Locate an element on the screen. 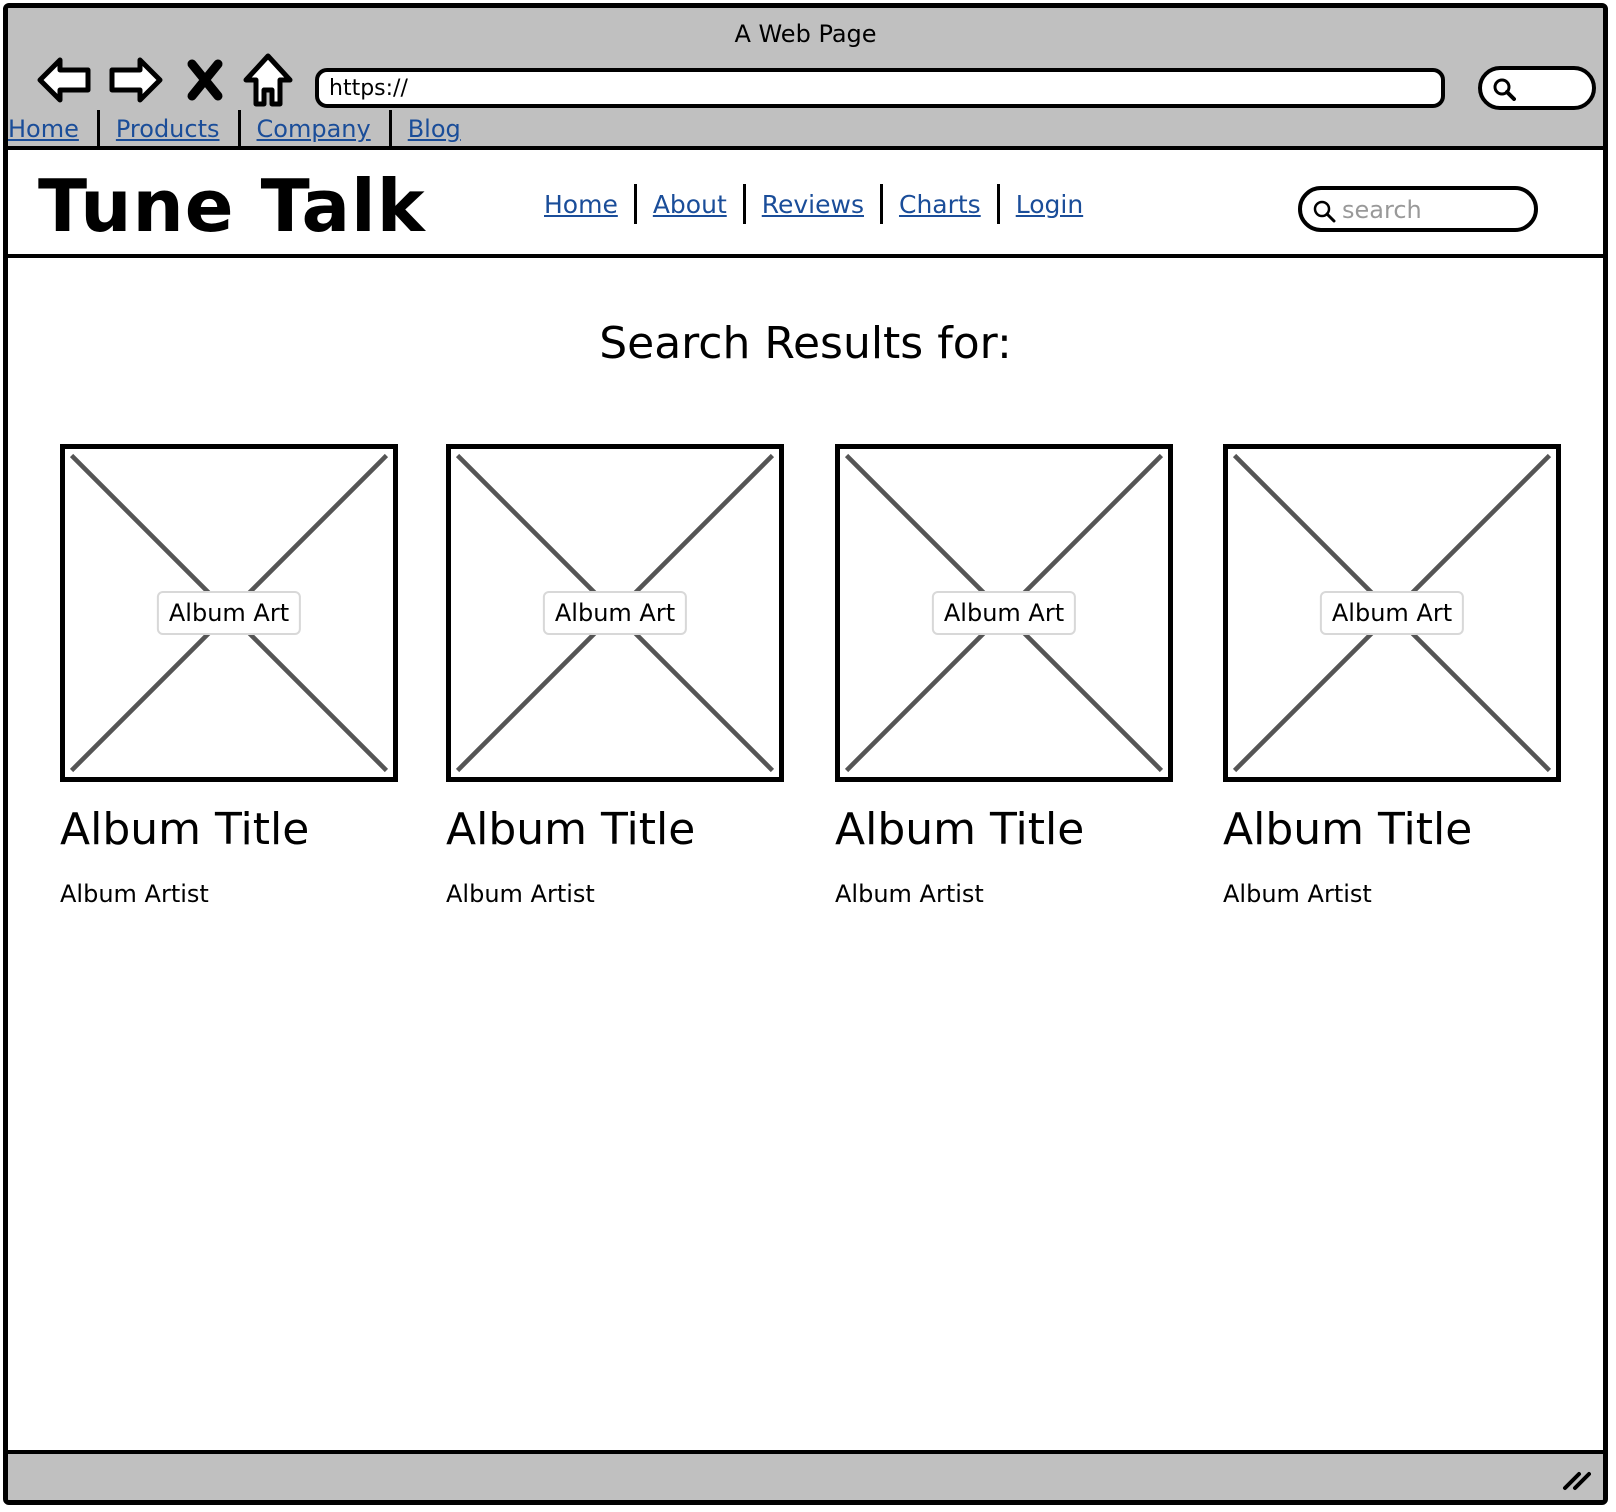  site-search-input is located at coordinates (1432, 210).